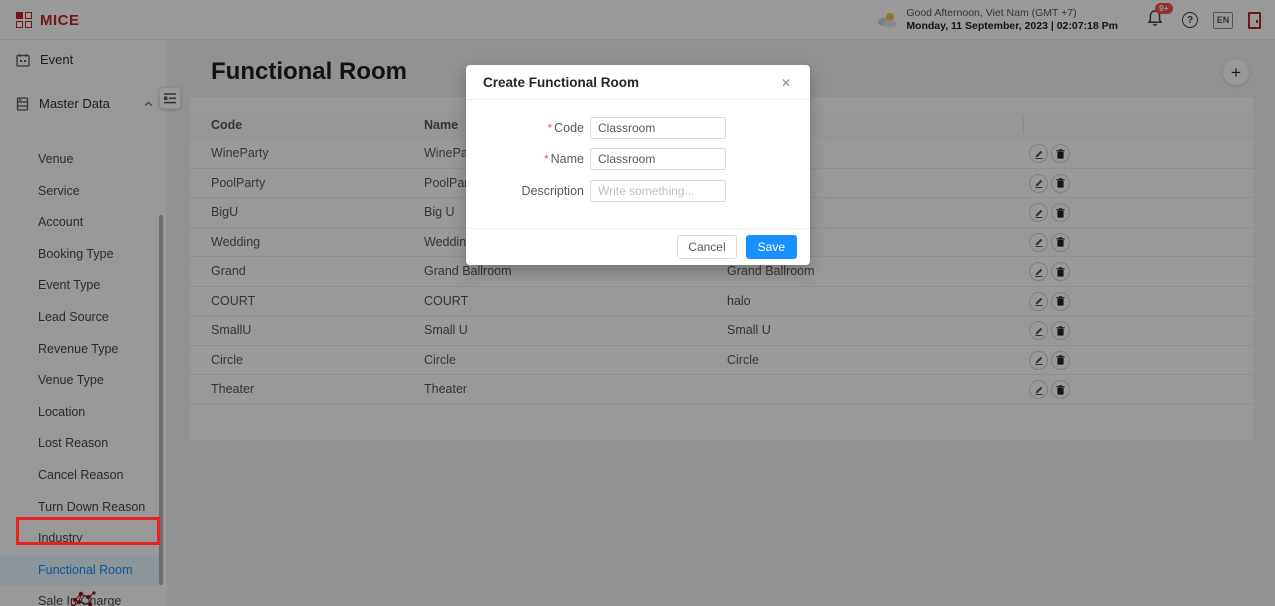 Image resolution: width=1275 pixels, height=606 pixels. I want to click on description-field, so click(658, 191).